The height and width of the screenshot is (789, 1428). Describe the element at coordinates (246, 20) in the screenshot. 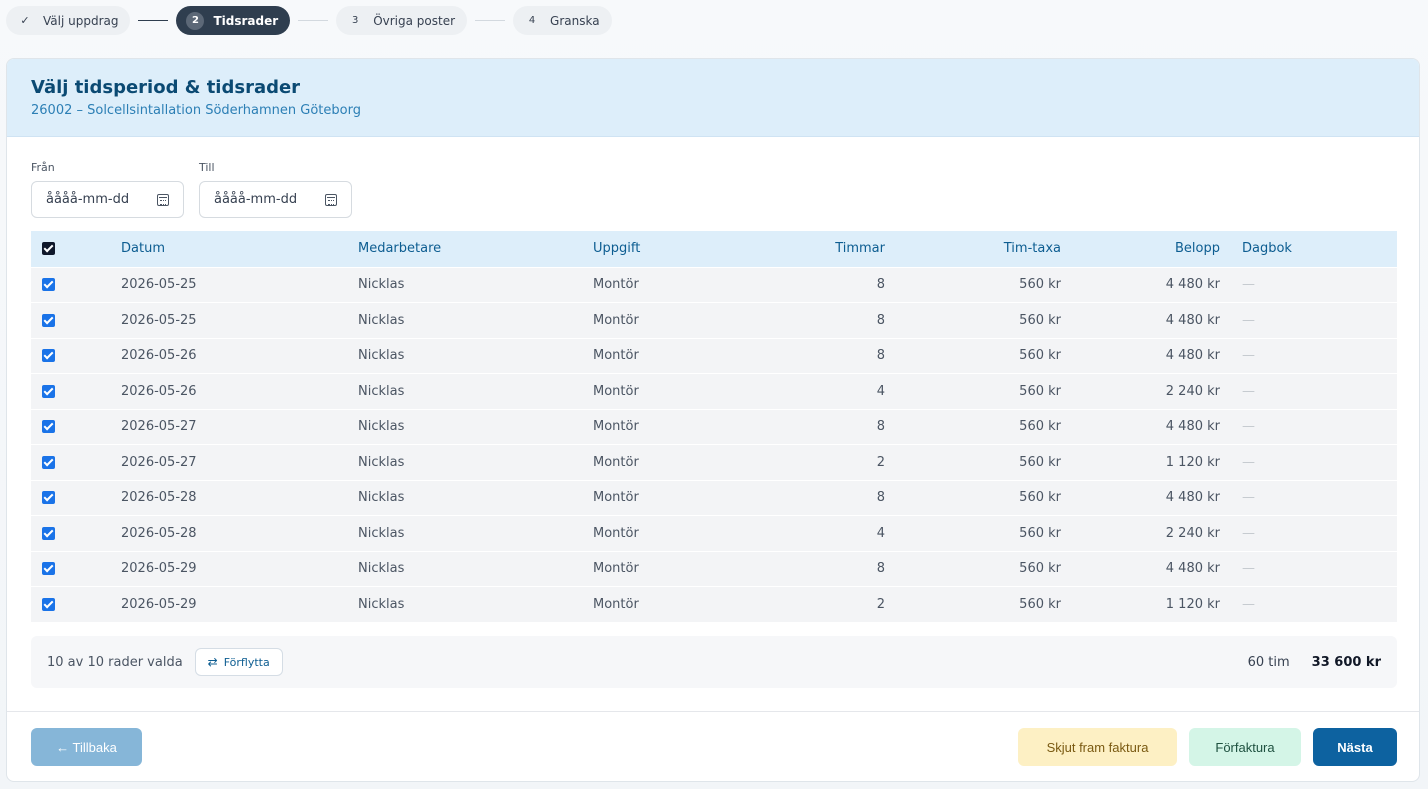

I see `step-label: Tidsrader` at that location.